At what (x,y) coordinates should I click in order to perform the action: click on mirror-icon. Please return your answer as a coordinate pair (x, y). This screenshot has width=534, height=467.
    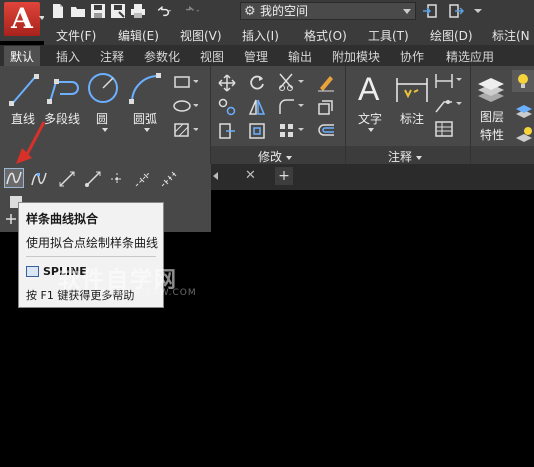
    Looking at the image, I should click on (257, 107).